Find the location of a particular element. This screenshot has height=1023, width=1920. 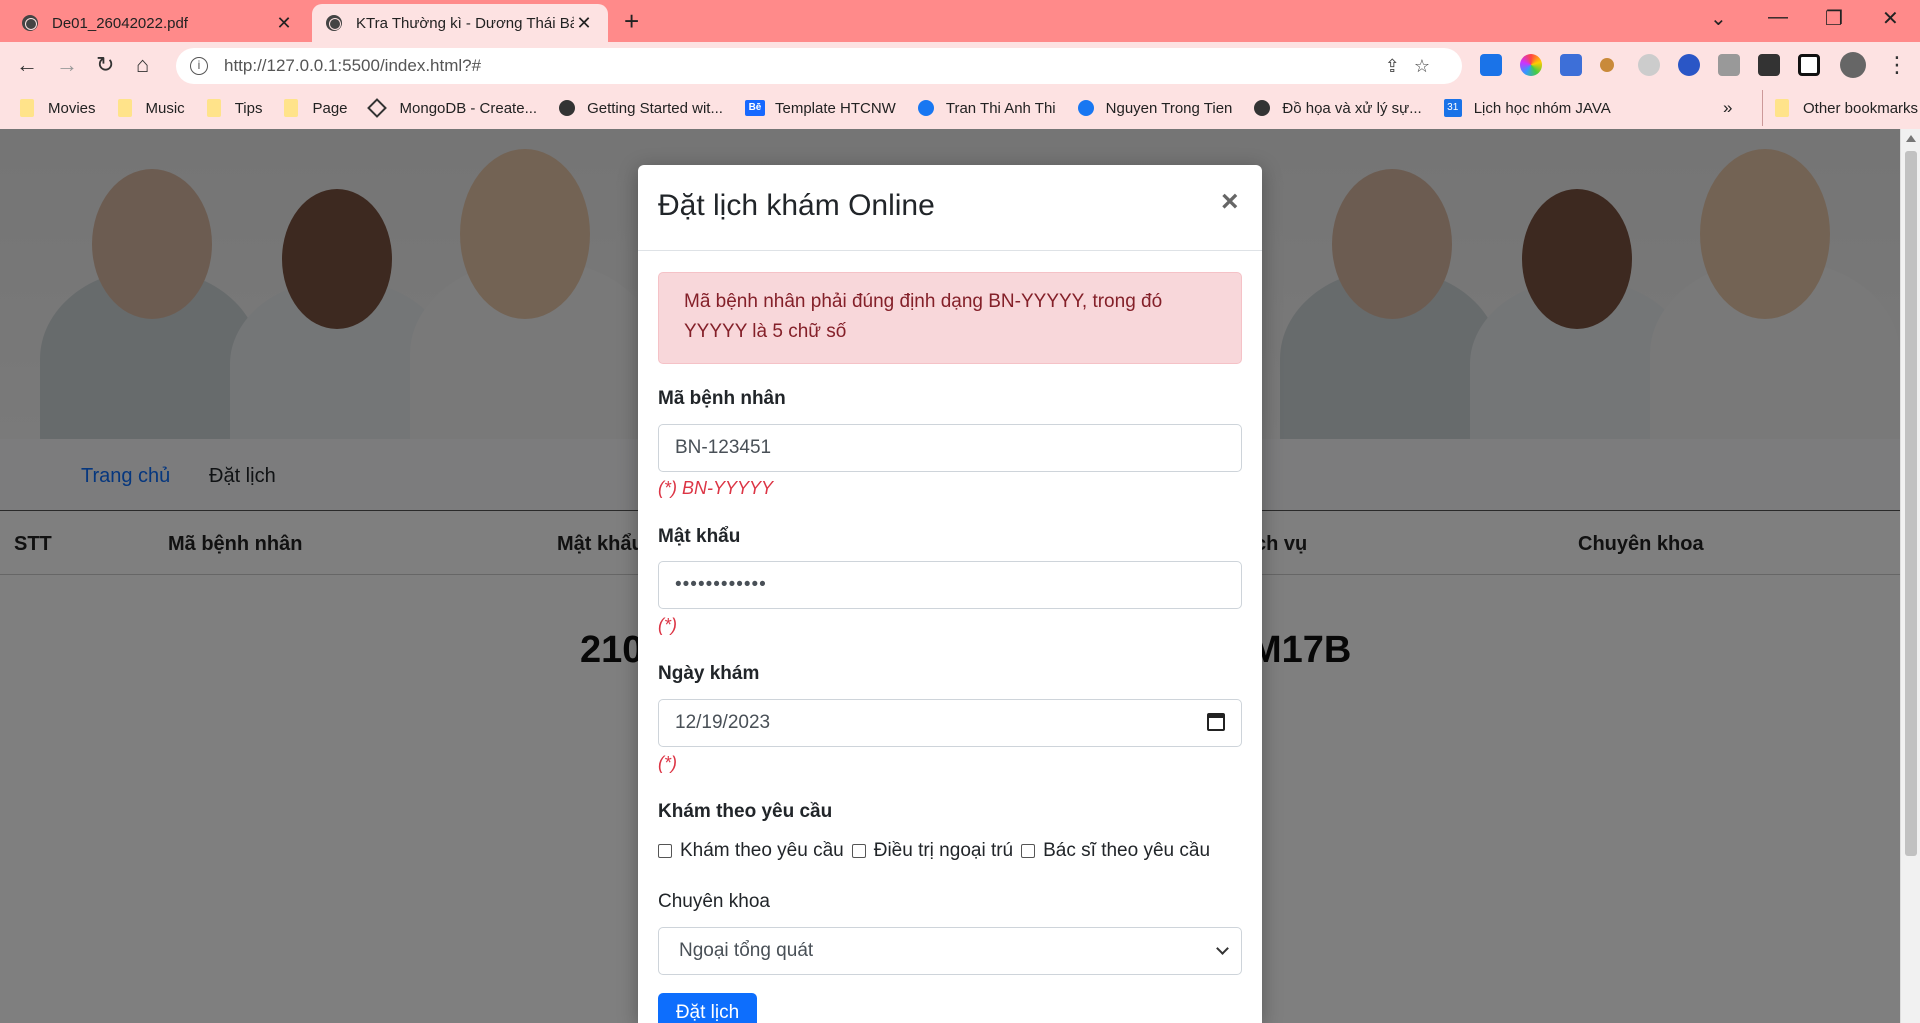

date-value: 12/19/2023 is located at coordinates (723, 722).